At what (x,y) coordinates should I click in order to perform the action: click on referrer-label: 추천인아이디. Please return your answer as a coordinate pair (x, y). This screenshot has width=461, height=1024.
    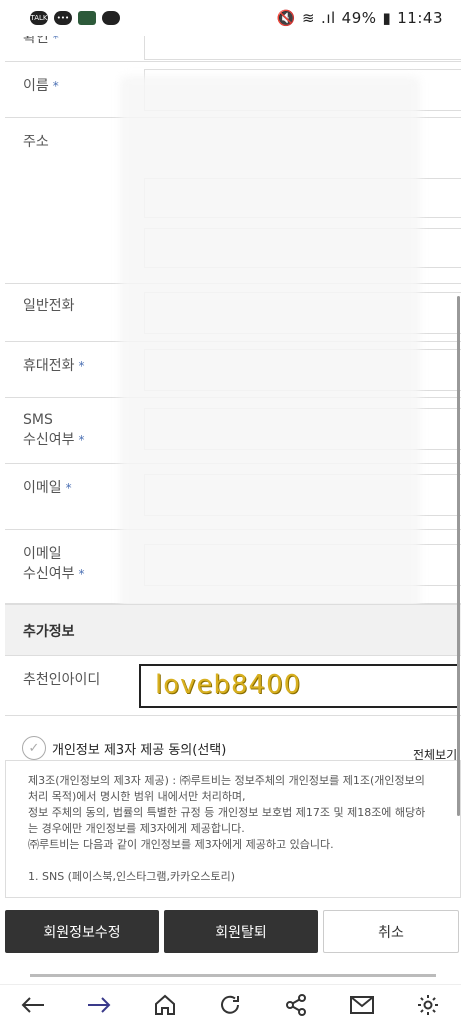
    Looking at the image, I should click on (62, 680).